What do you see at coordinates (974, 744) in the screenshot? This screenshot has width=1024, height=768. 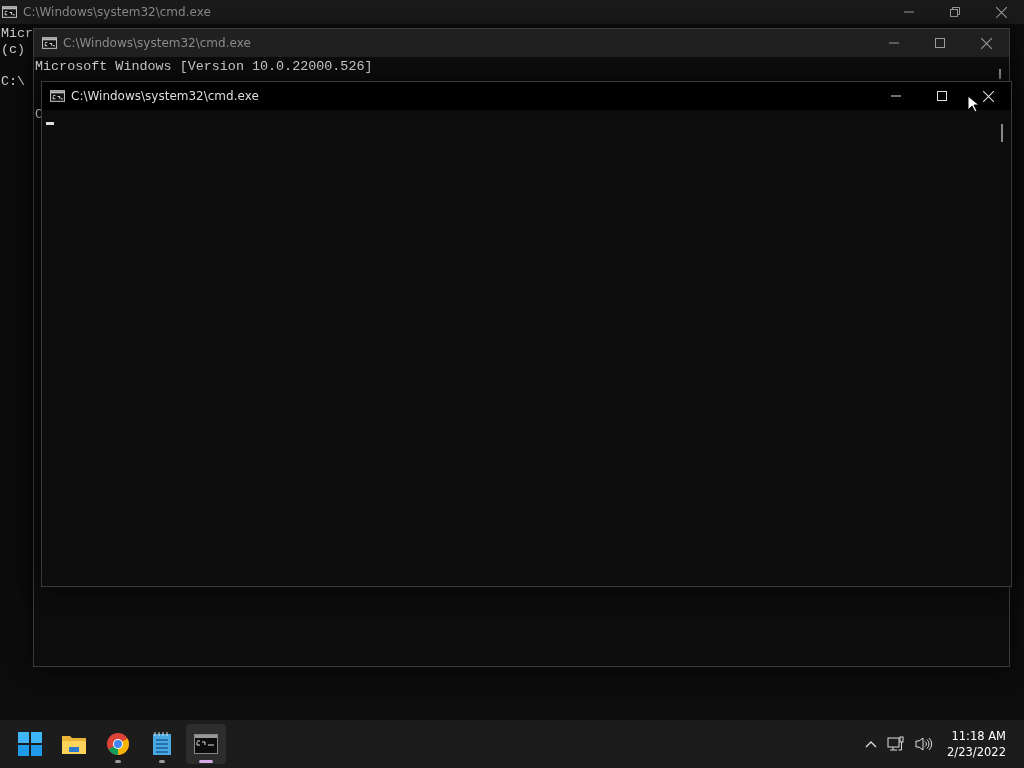 I see `clock: 11:18 AM 2/23/2022` at bounding box center [974, 744].